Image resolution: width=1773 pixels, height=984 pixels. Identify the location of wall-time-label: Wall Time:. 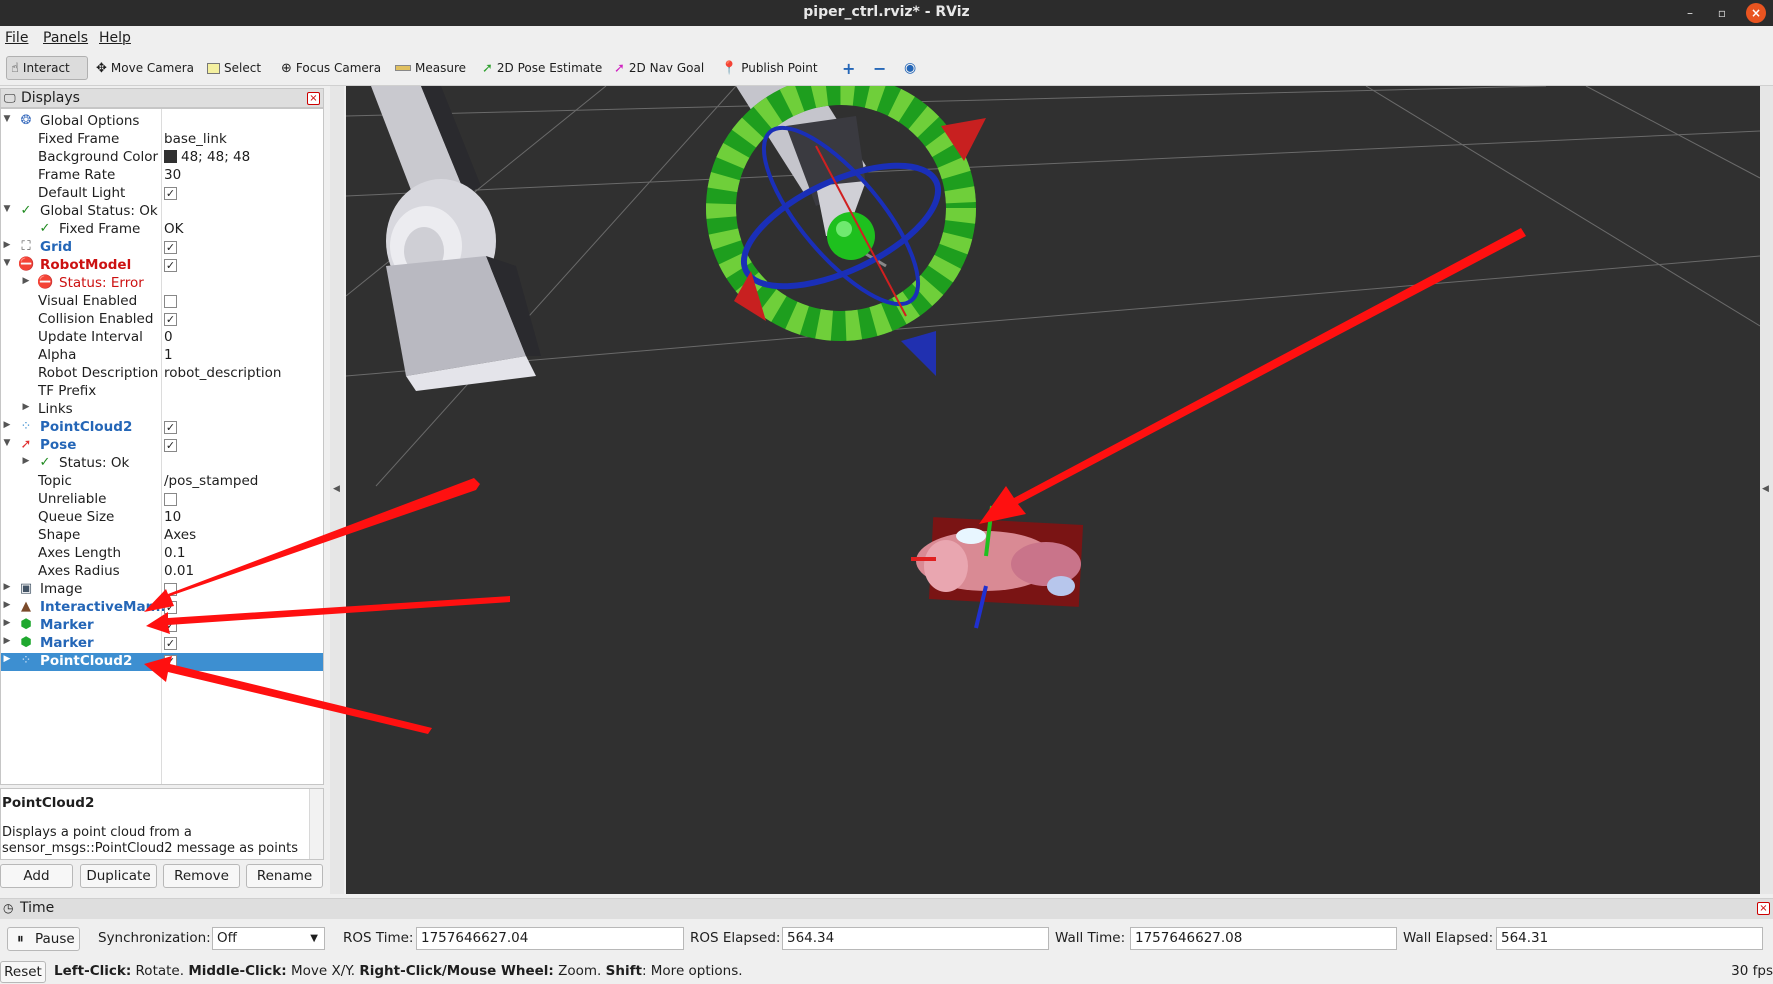
(1090, 938).